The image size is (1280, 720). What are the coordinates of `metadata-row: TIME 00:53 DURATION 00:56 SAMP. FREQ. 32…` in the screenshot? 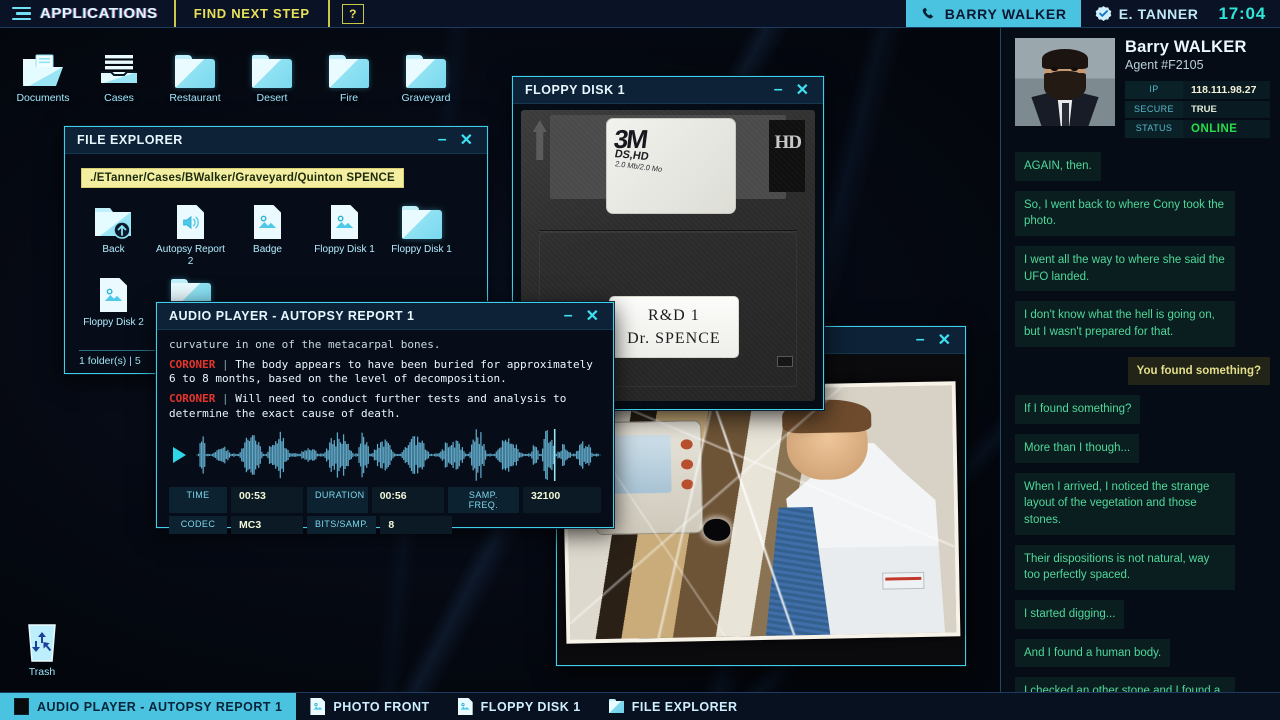 It's located at (385, 500).